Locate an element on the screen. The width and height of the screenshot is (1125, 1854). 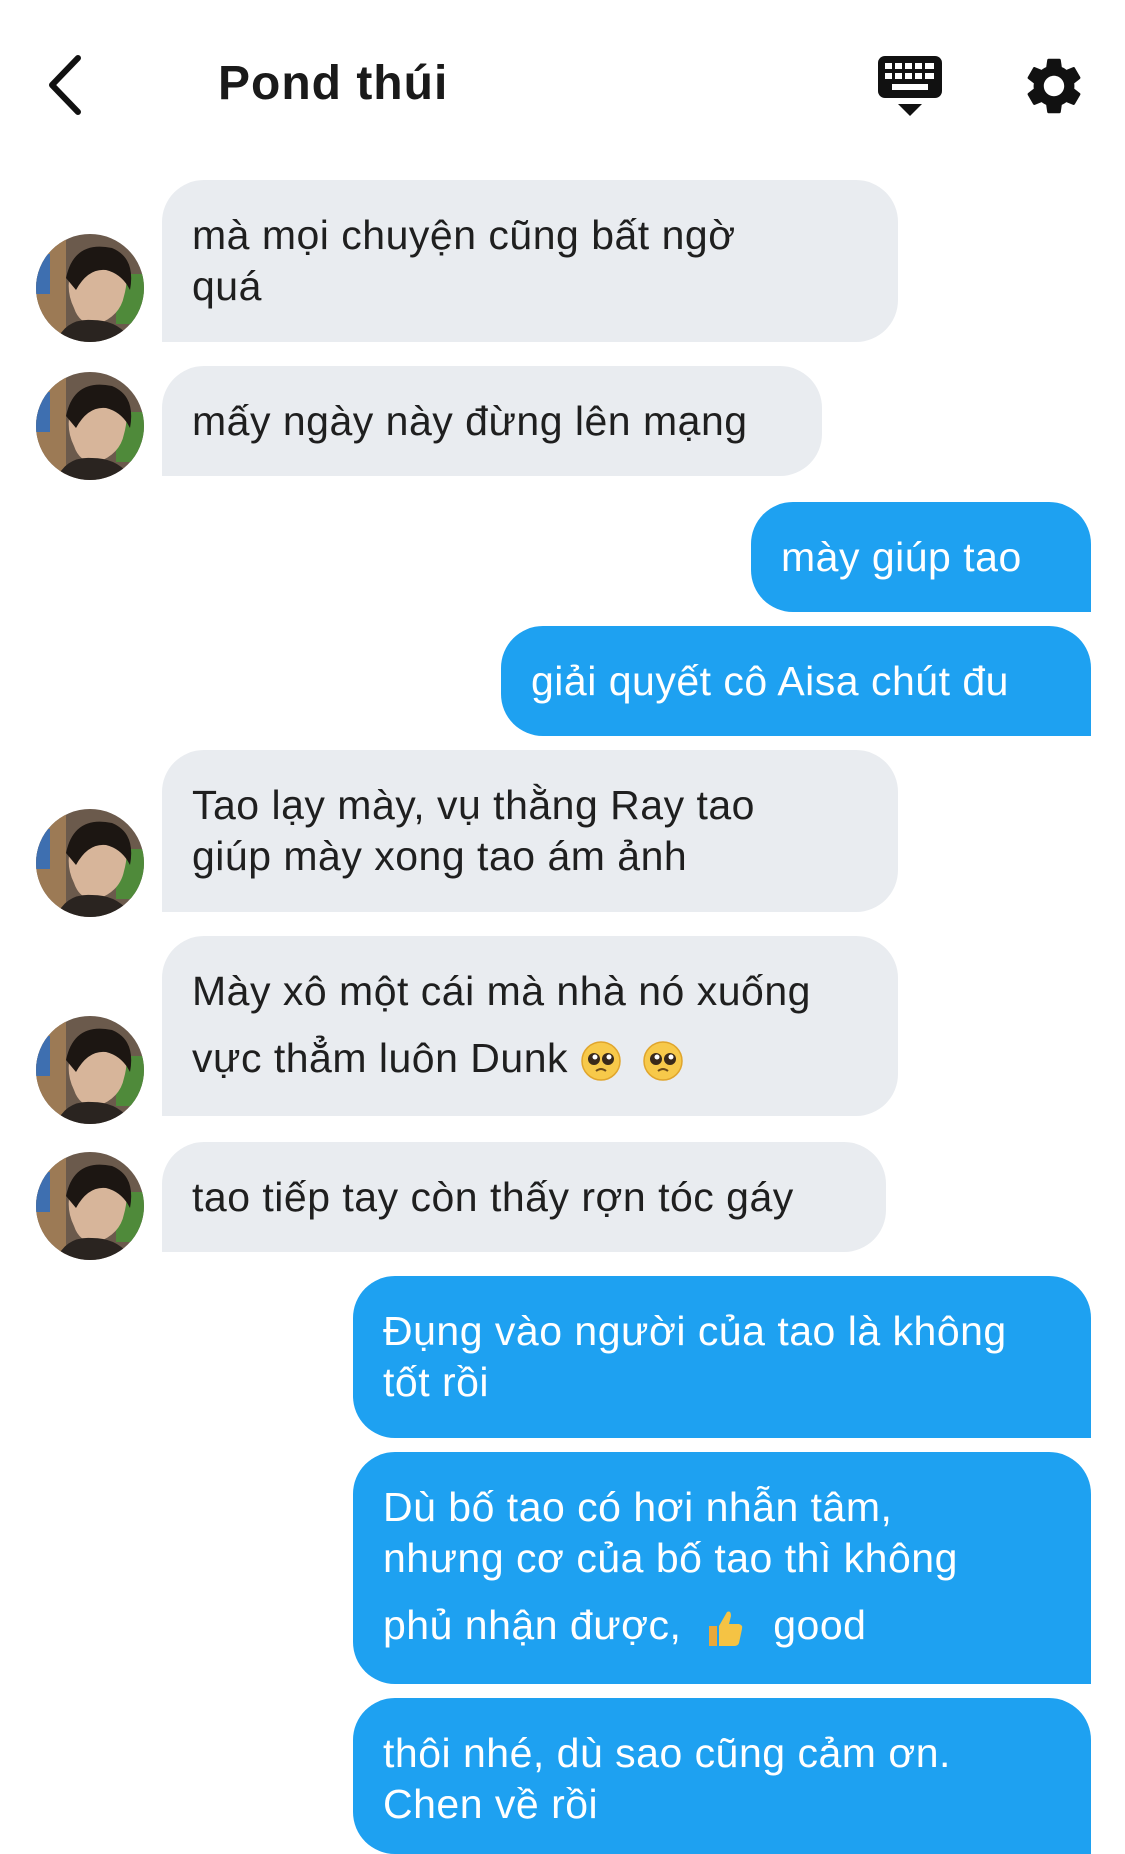
message-bubble-incoming: mấy ngày này đừng lên mạng is located at coordinates (492, 421).